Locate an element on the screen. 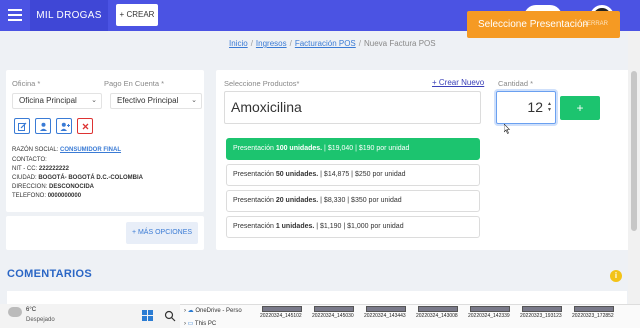  ciudad-row: CIUDAD: BOGOTÁ- BOGOTÁ D.C.-COLOMBIA is located at coordinates (77, 178).